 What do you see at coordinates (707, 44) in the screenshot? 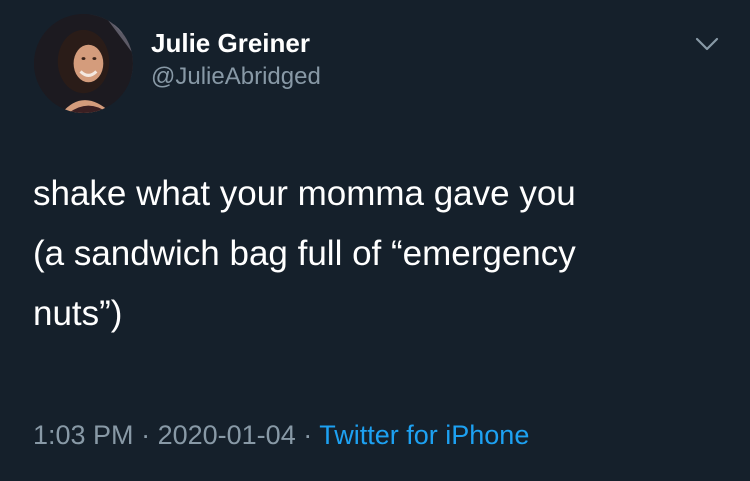
I see `chevron-down-icon` at bounding box center [707, 44].